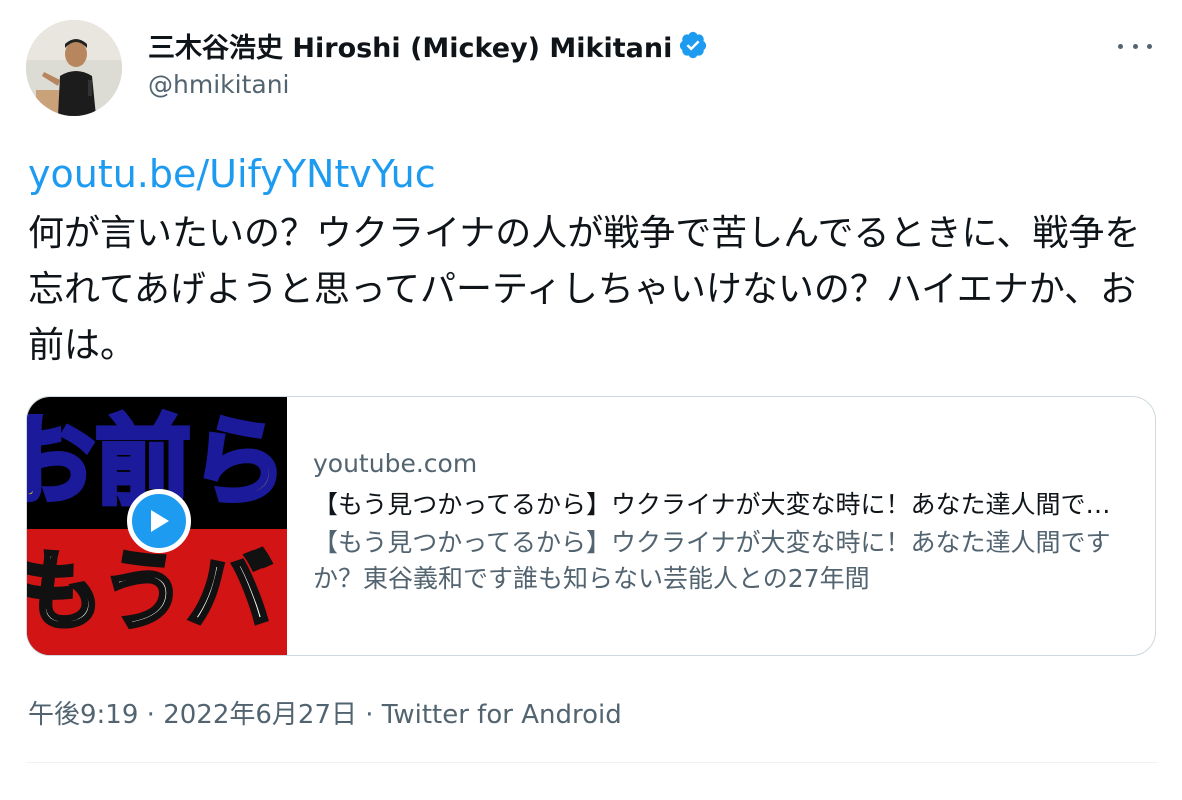 The width and height of the screenshot is (1182, 800). I want to click on card-domain: youtube.com, so click(395, 463).